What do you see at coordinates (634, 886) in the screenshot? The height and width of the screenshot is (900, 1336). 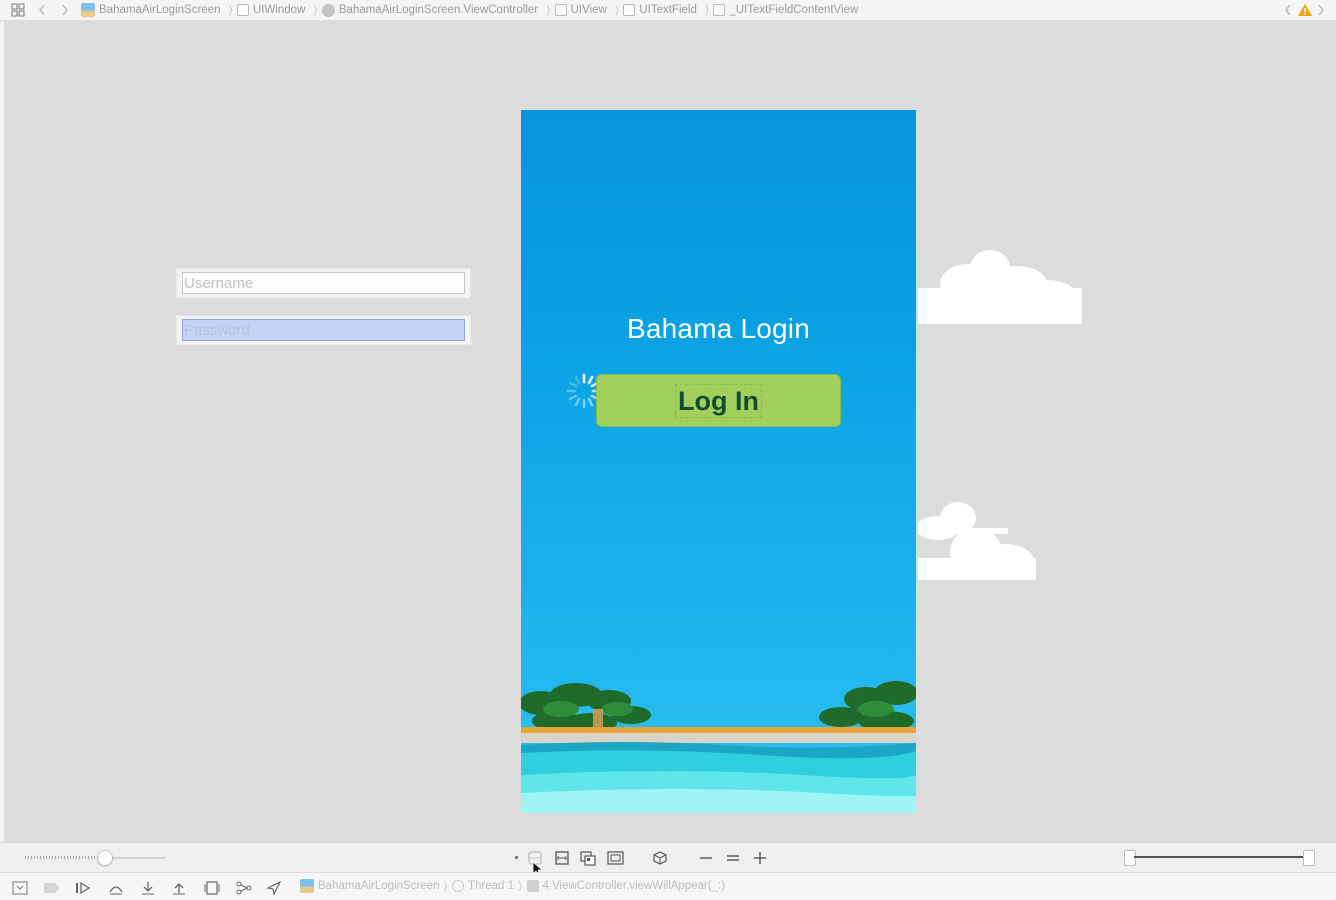 I see `debug-crumb-frame: 4 ViewController.viewWillAppear(_:)` at bounding box center [634, 886].